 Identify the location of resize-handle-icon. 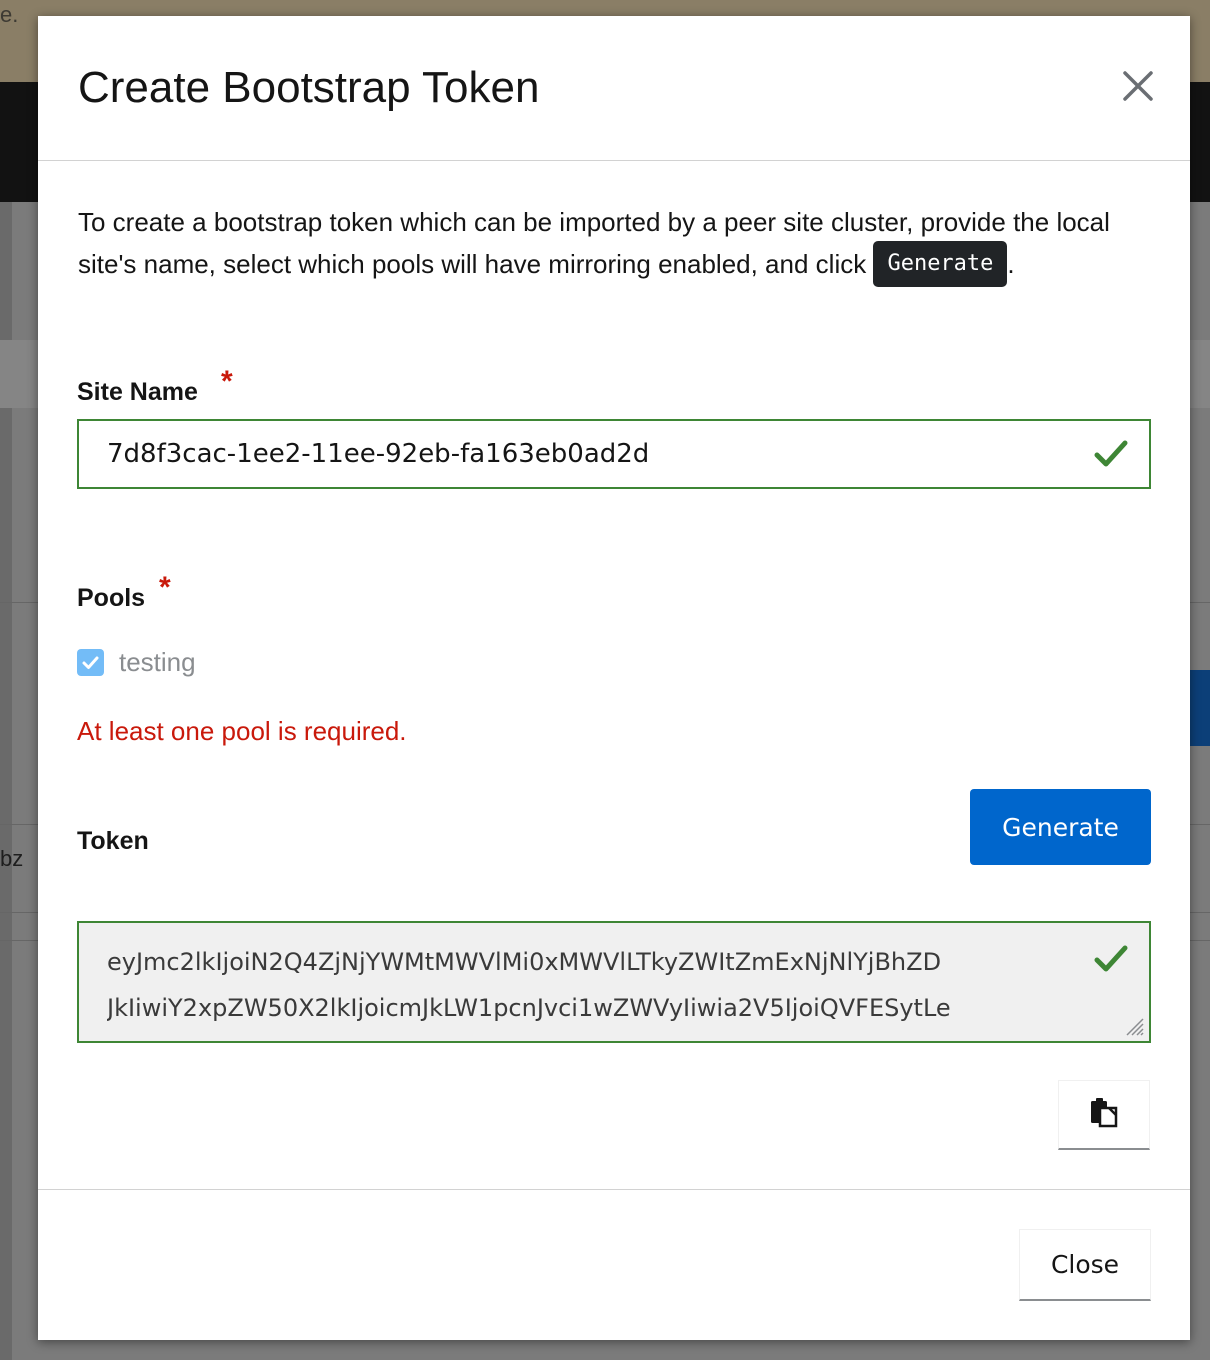
(1134, 1026).